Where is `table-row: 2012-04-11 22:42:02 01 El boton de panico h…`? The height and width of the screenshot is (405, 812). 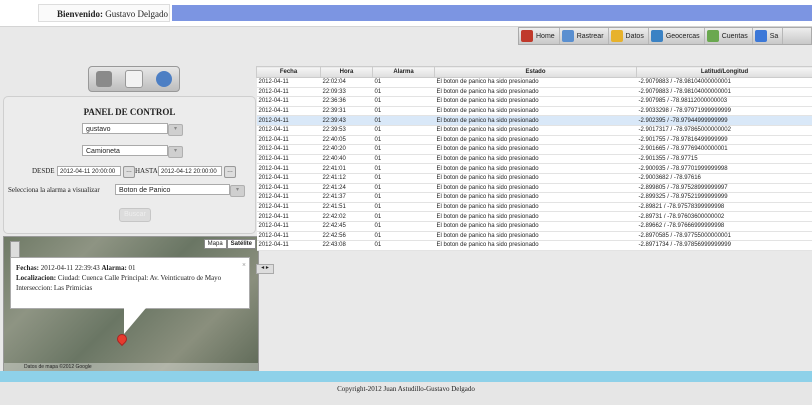
table-row: 2012-04-11 22:42:02 01 El boton de panico h… is located at coordinates (534, 216).